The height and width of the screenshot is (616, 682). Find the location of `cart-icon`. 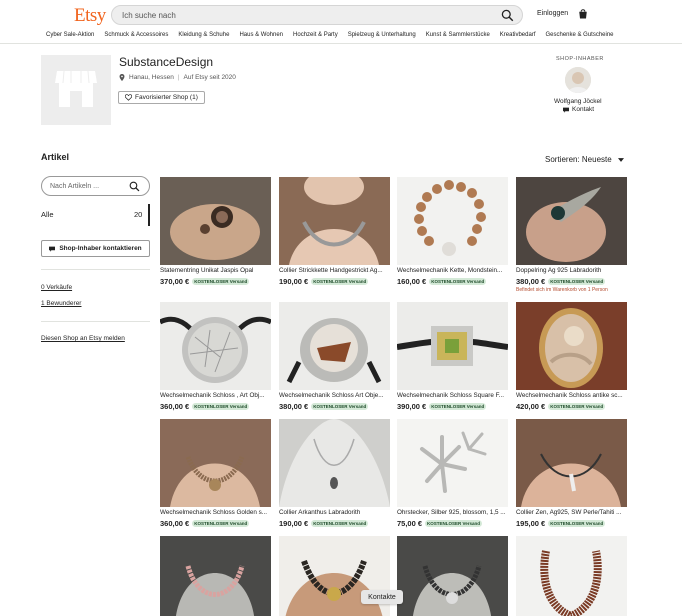

cart-icon is located at coordinates (583, 14).